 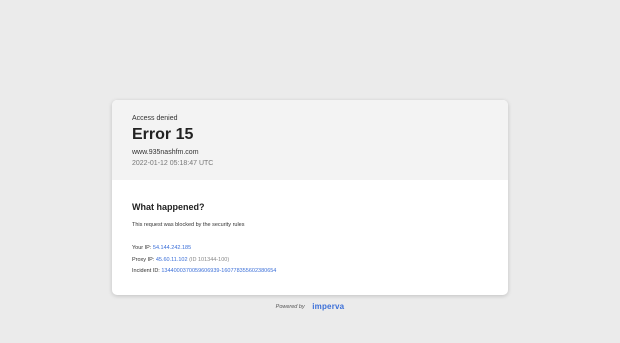 What do you see at coordinates (218, 271) in the screenshot?
I see `incident-id-link: 1344000370059606939-160778355602380654` at bounding box center [218, 271].